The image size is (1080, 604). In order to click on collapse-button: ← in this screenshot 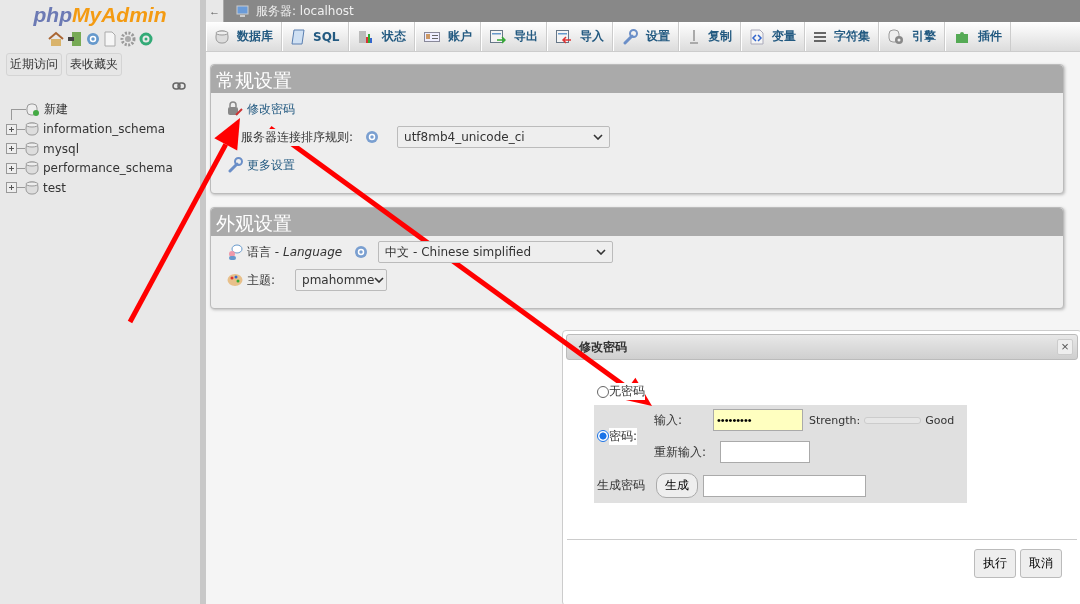, I will do `click(215, 11)`.